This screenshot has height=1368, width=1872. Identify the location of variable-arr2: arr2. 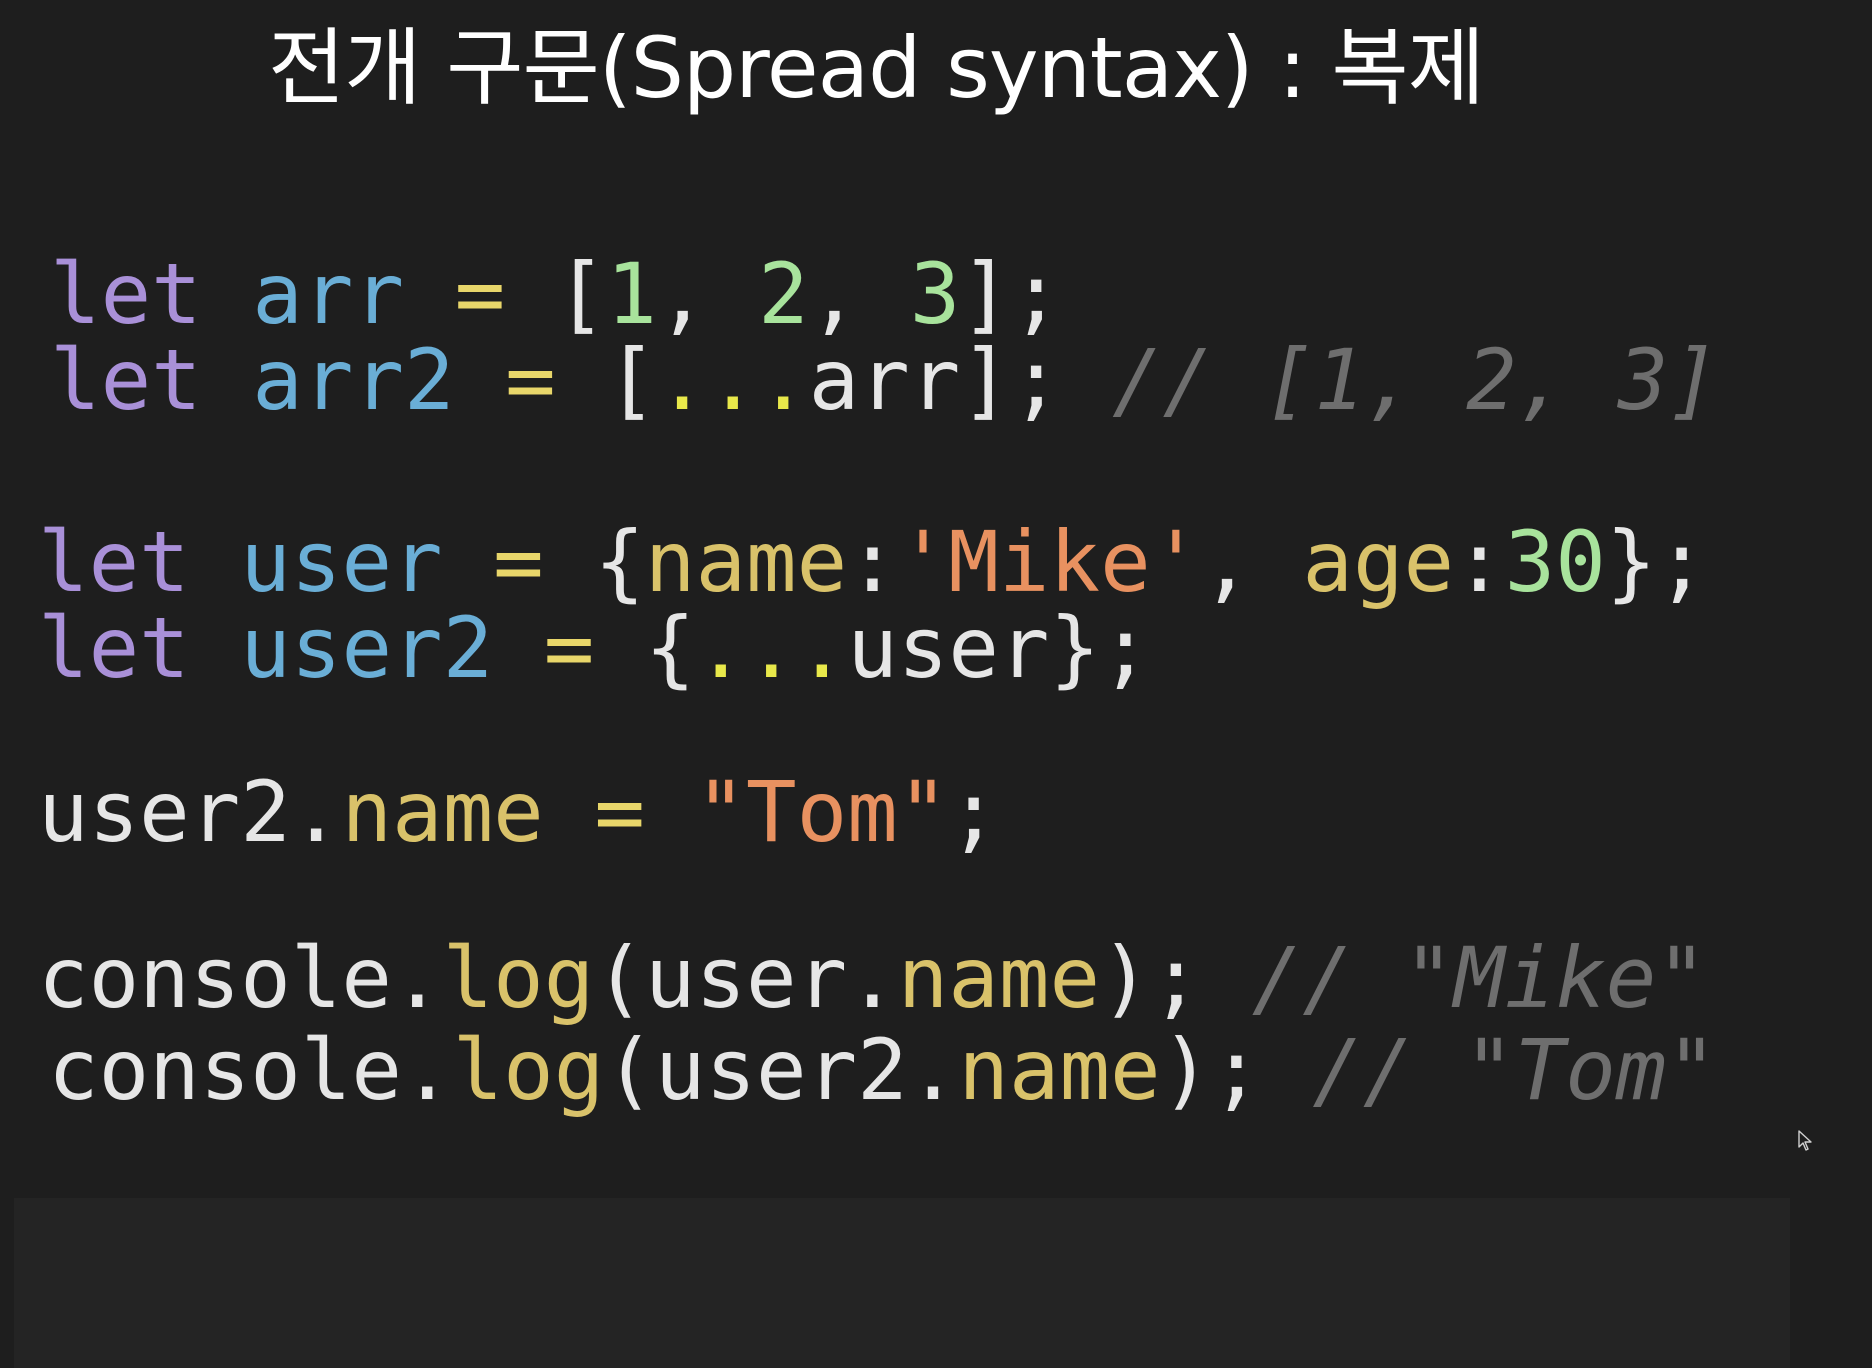
(353, 380).